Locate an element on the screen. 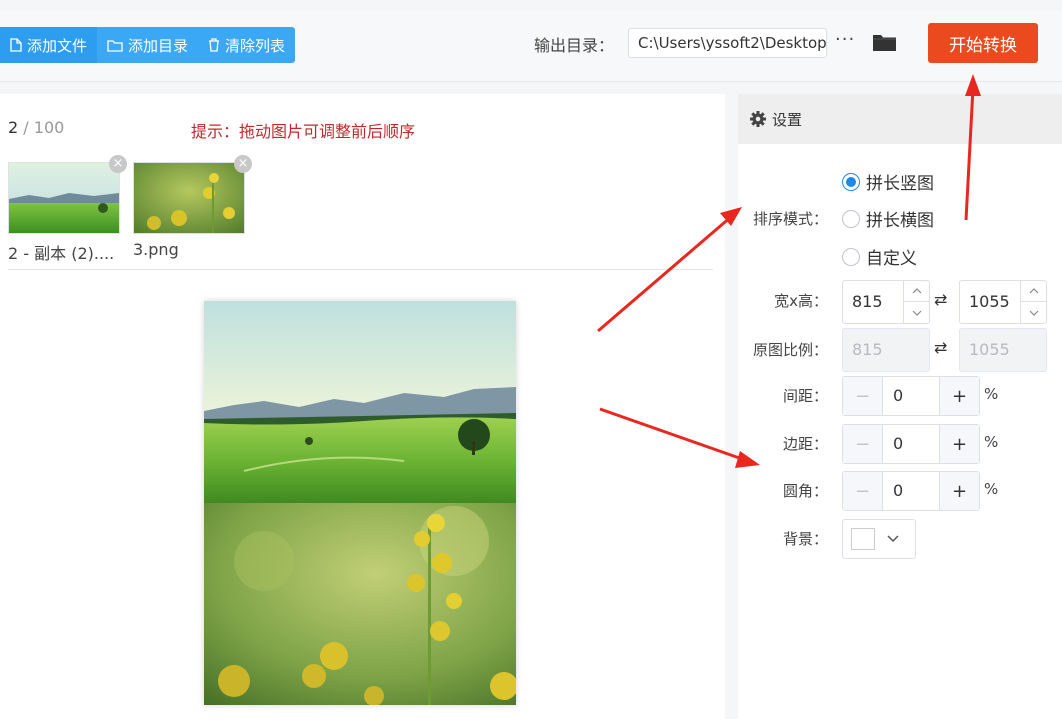 The image size is (1062, 719). radio-custom-label: 自定义 is located at coordinates (891, 259).